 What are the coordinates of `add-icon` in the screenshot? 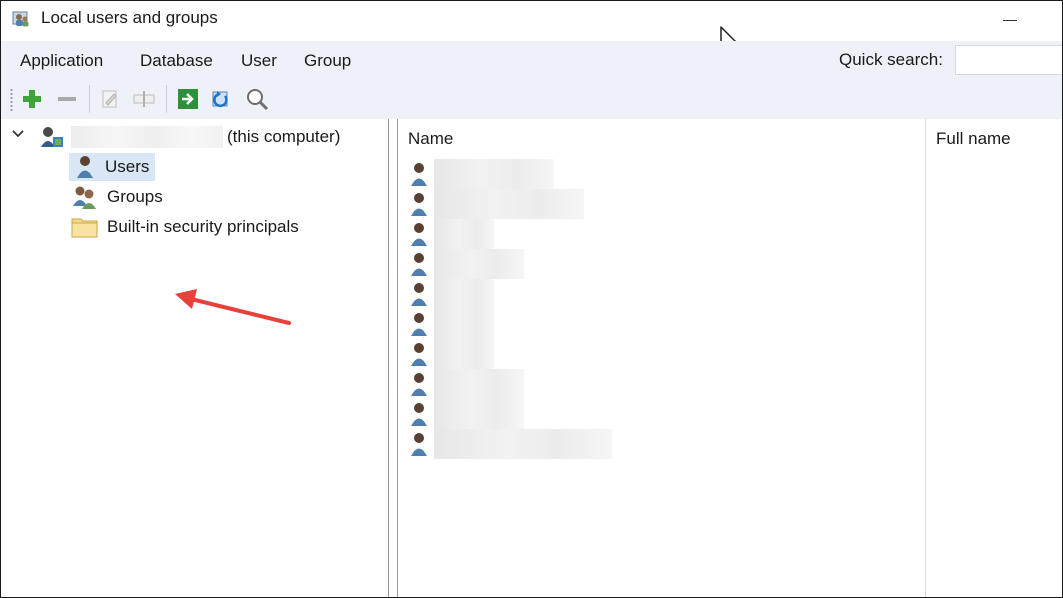 It's located at (32, 99).